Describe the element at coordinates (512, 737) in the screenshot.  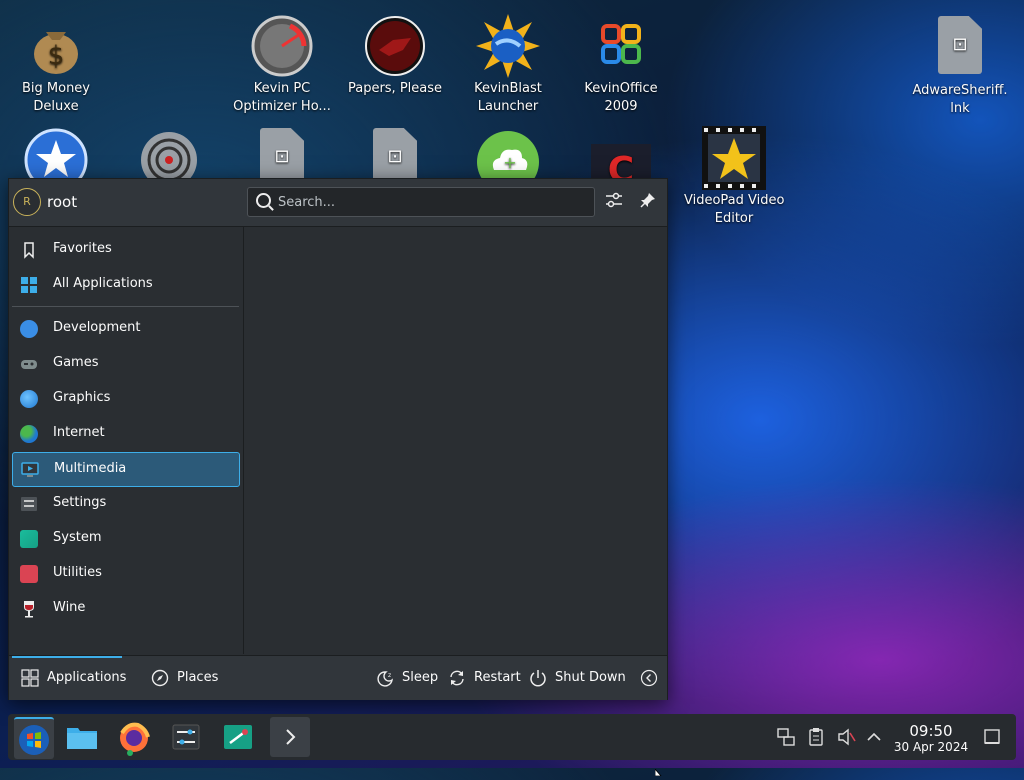
I see `taskbar: 09:50 30 Apr 2024` at that location.